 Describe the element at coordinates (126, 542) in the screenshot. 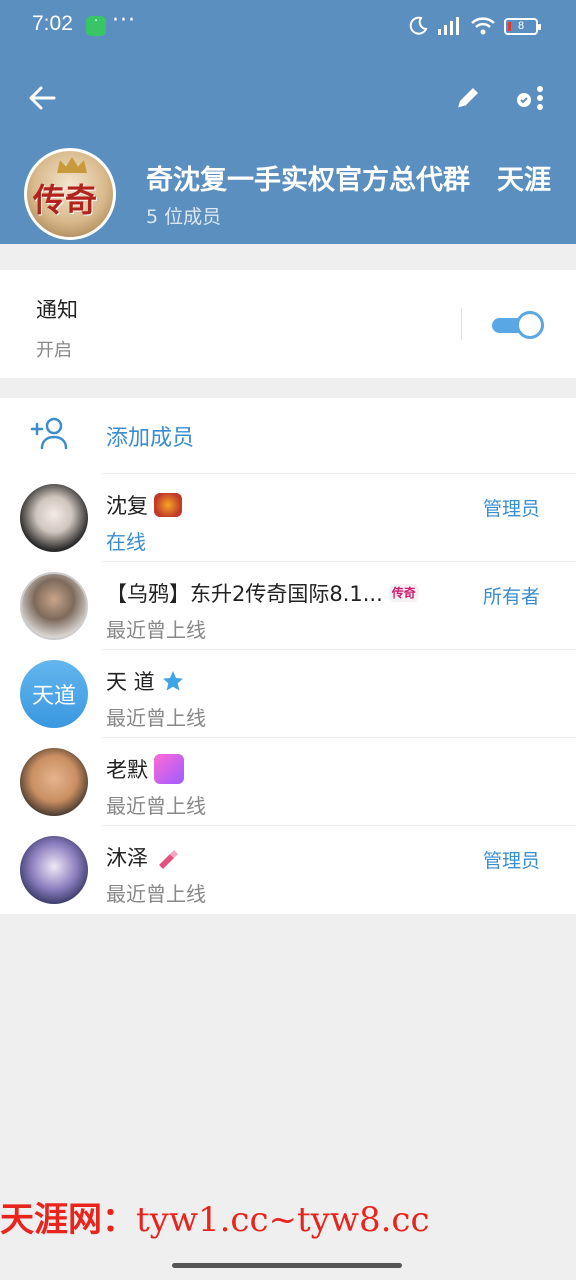

I see `member-status: 在线` at that location.